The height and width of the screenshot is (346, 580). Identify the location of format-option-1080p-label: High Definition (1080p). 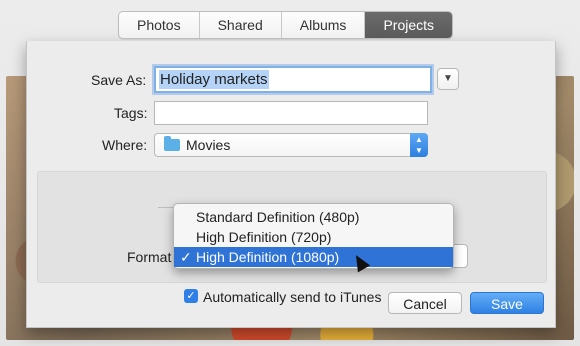
(268, 257).